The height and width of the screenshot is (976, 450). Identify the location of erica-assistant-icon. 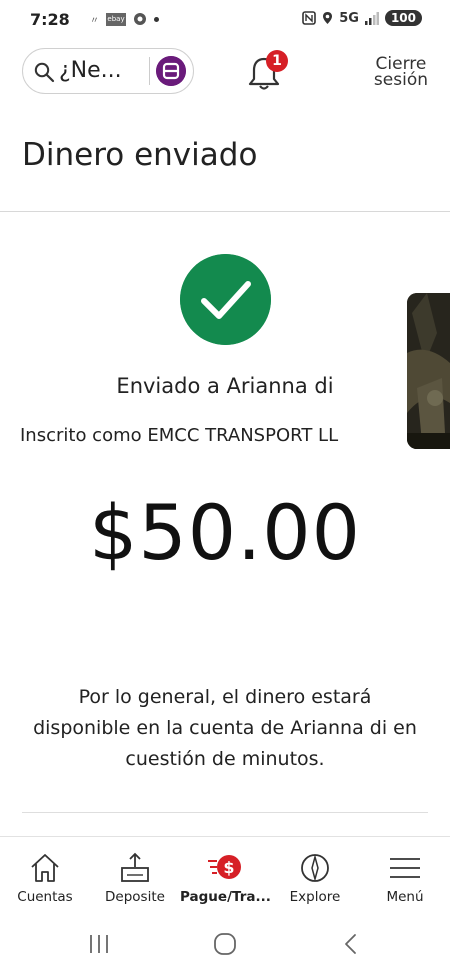
(171, 71).